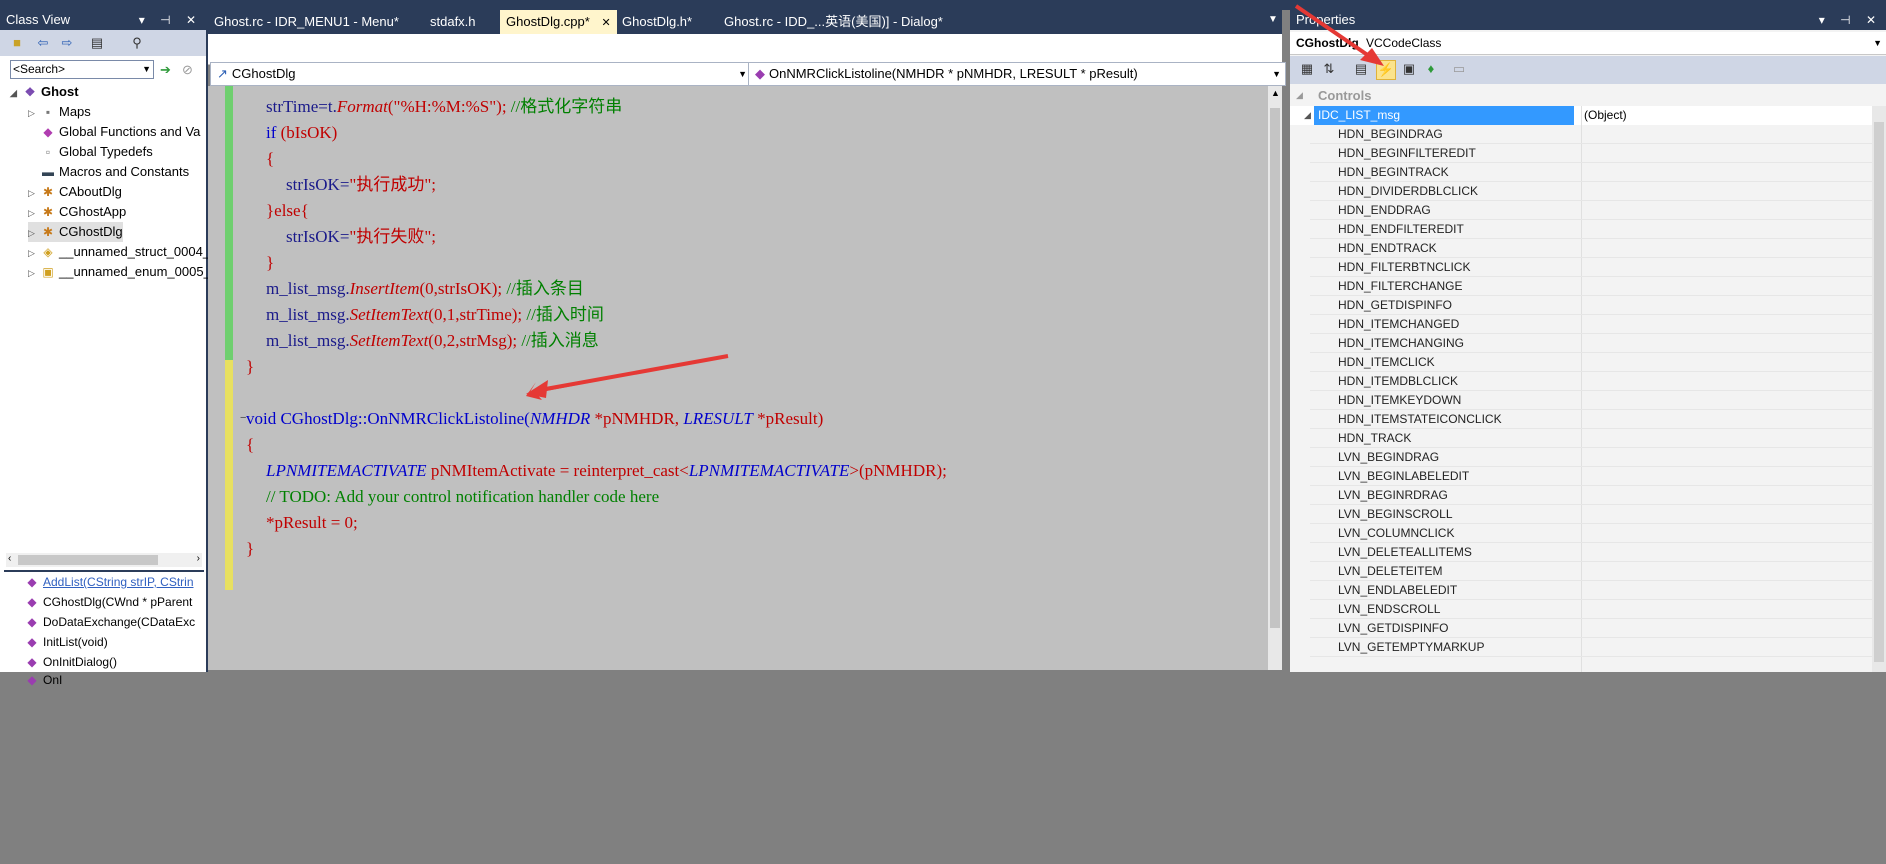  What do you see at coordinates (1405, 552) in the screenshot?
I see `event-row: LVN_DELETEALLITEMS` at bounding box center [1405, 552].